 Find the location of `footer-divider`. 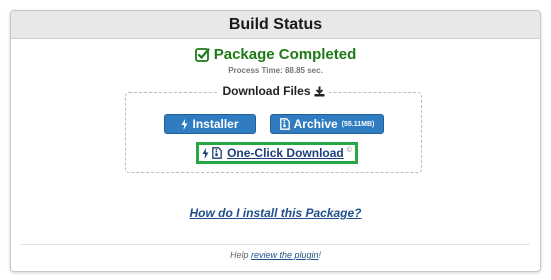

footer-divider is located at coordinates (275, 244).